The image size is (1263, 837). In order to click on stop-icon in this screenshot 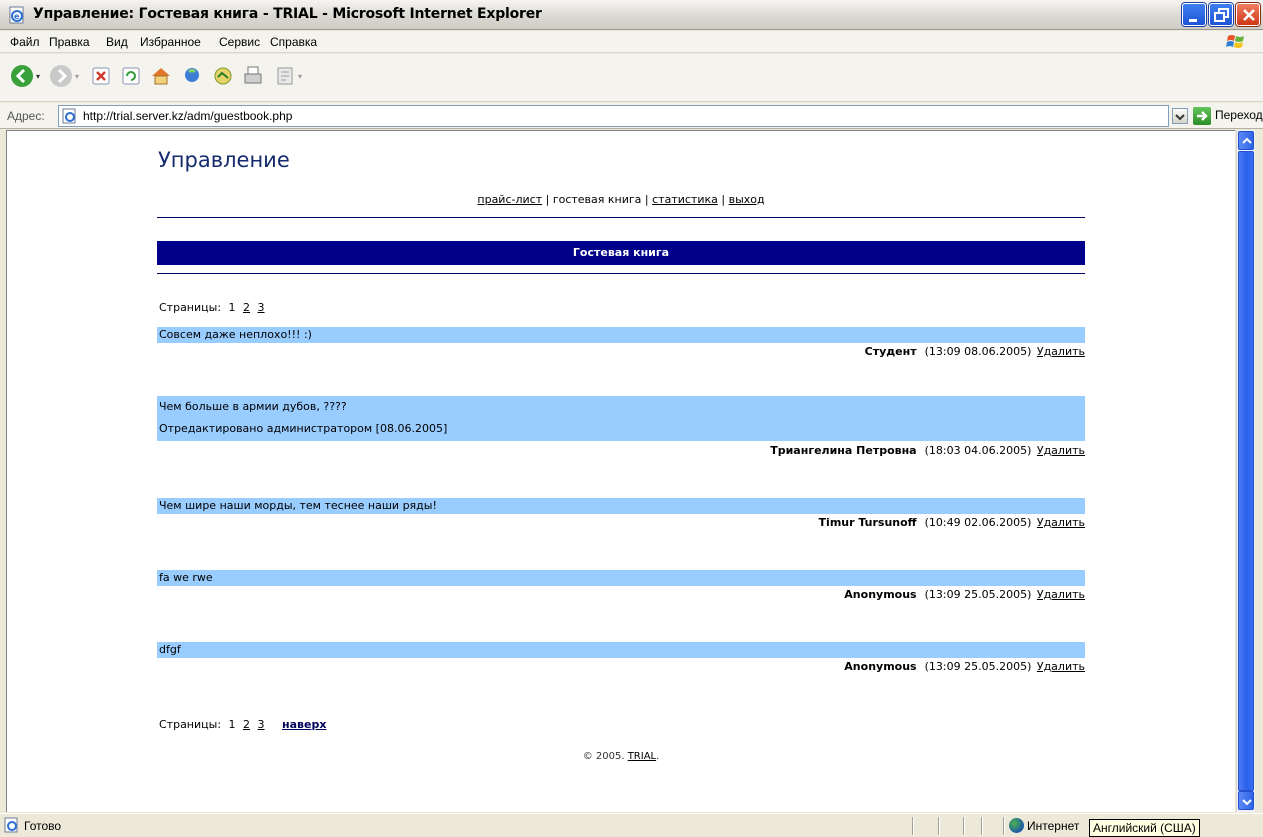, I will do `click(101, 76)`.